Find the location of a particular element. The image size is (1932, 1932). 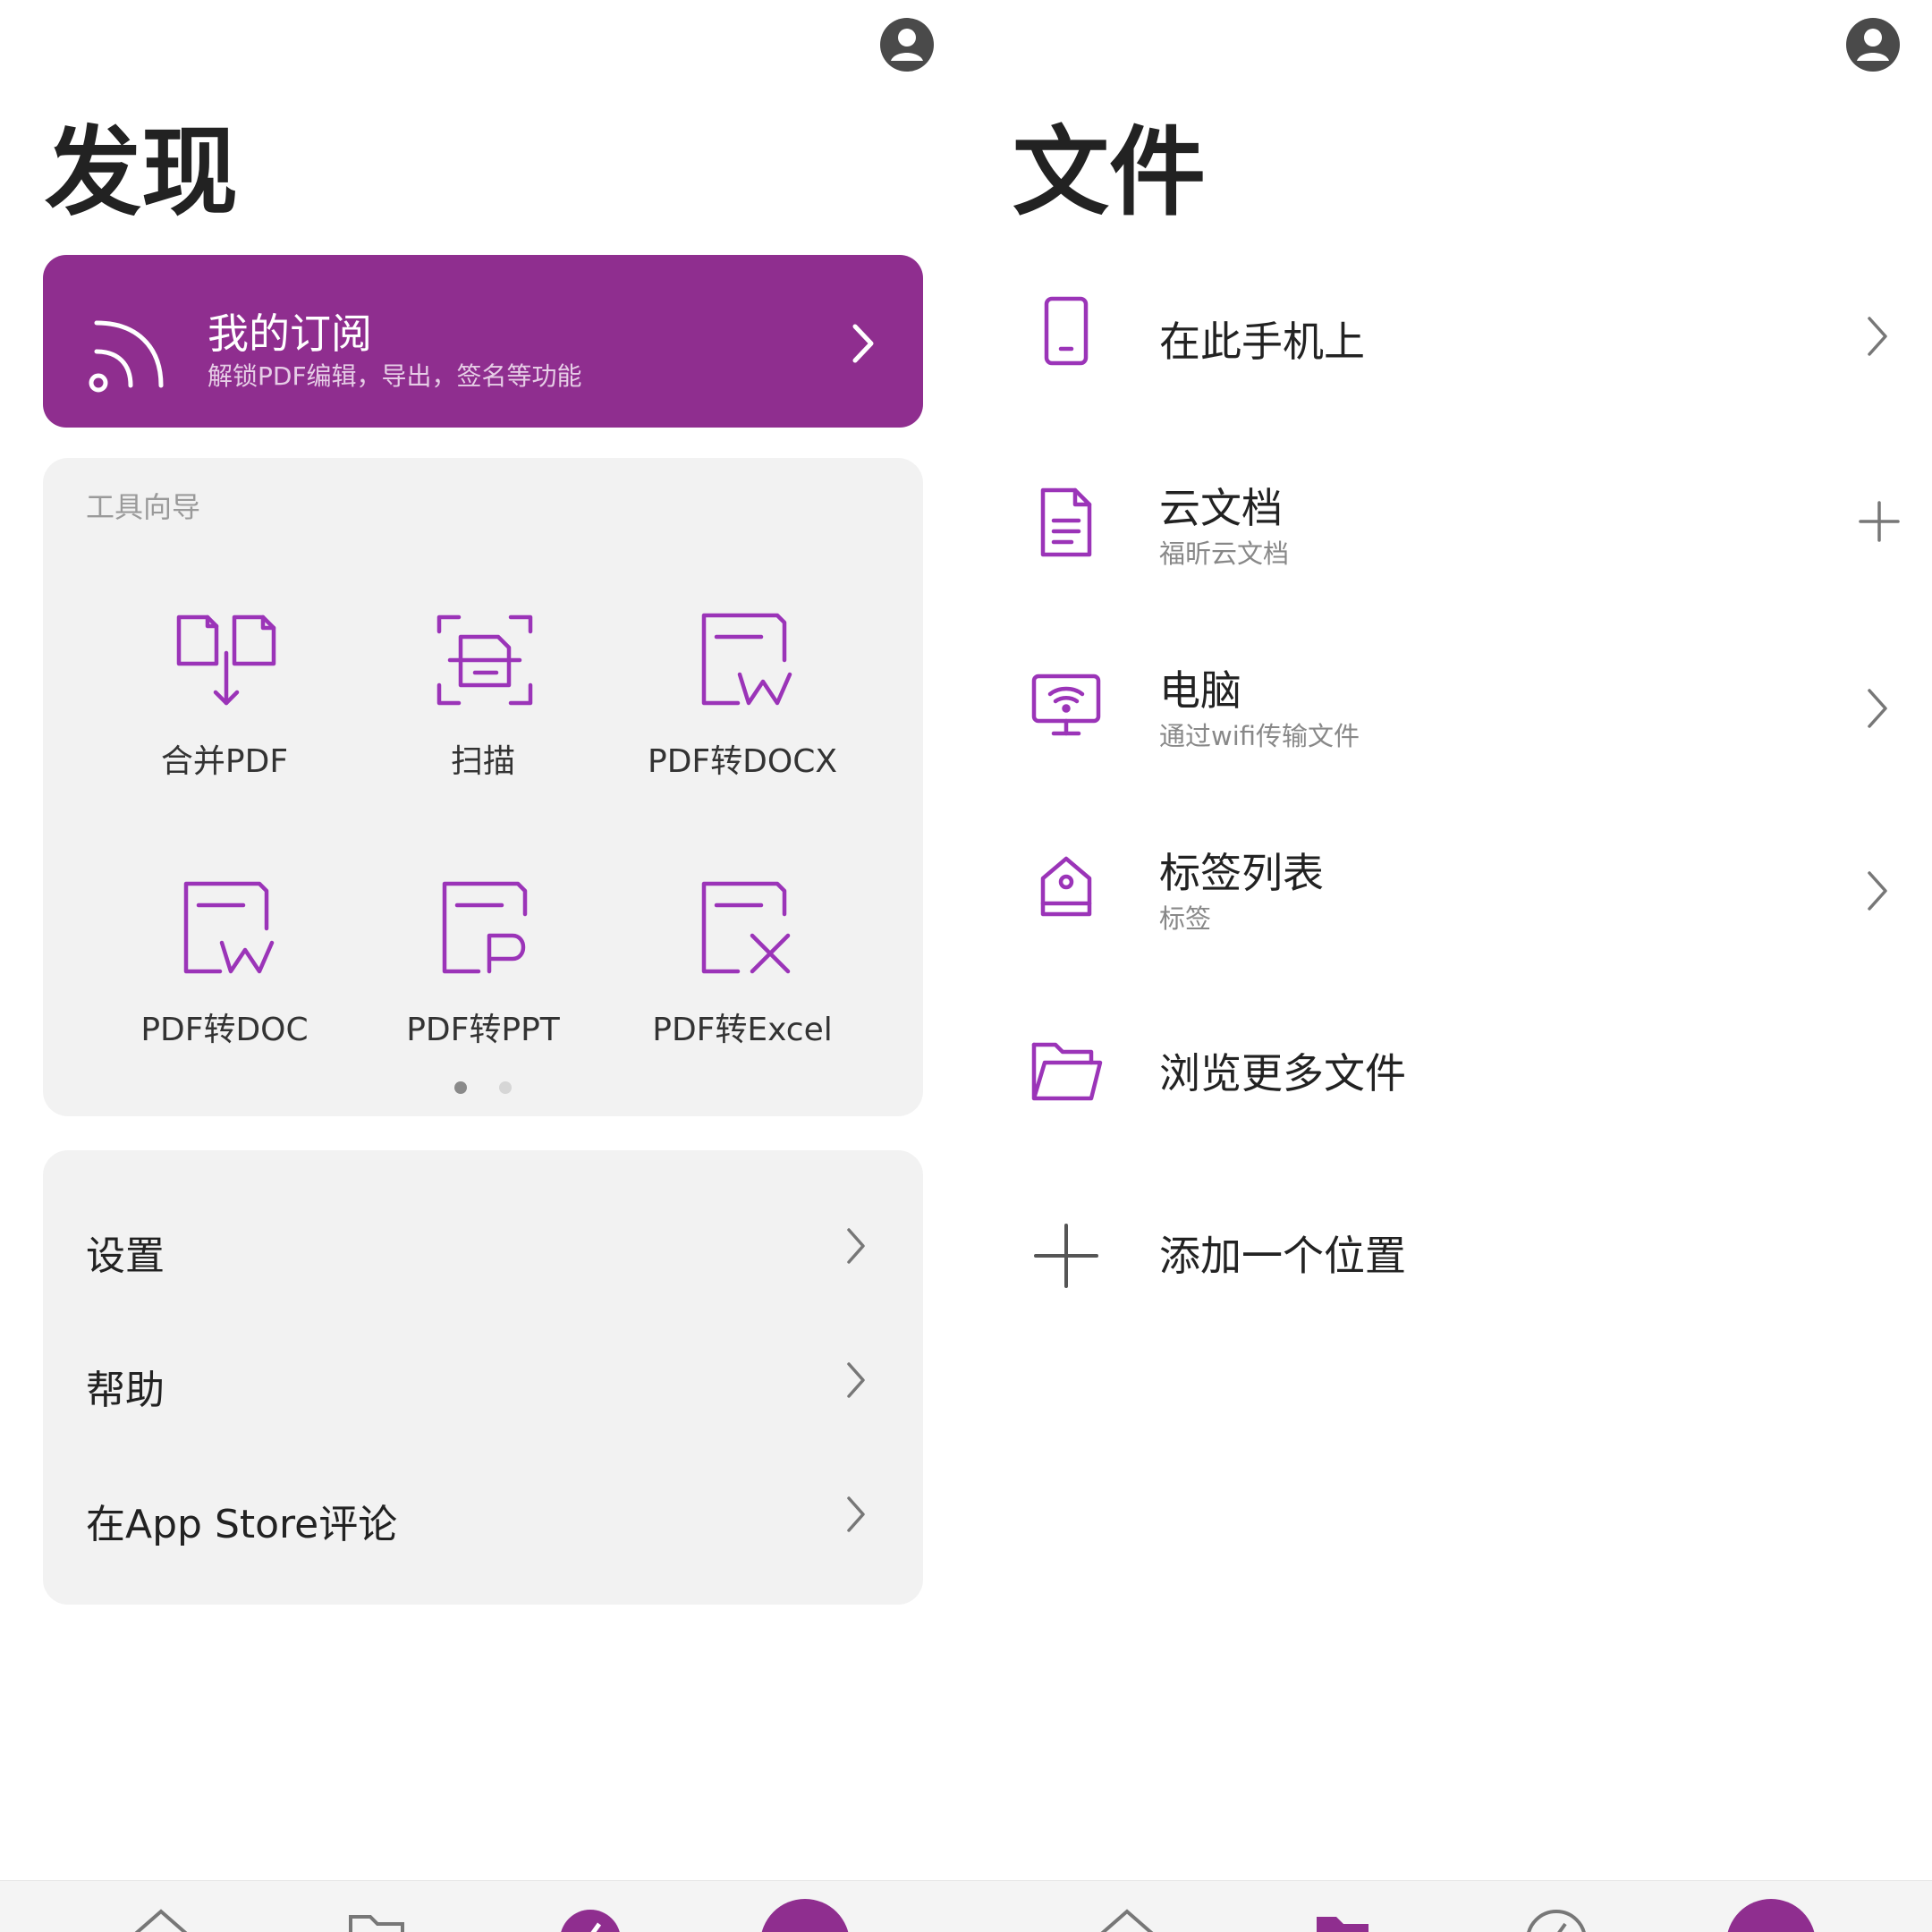

location-subtitle: 福昕云文档 is located at coordinates (1224, 553).